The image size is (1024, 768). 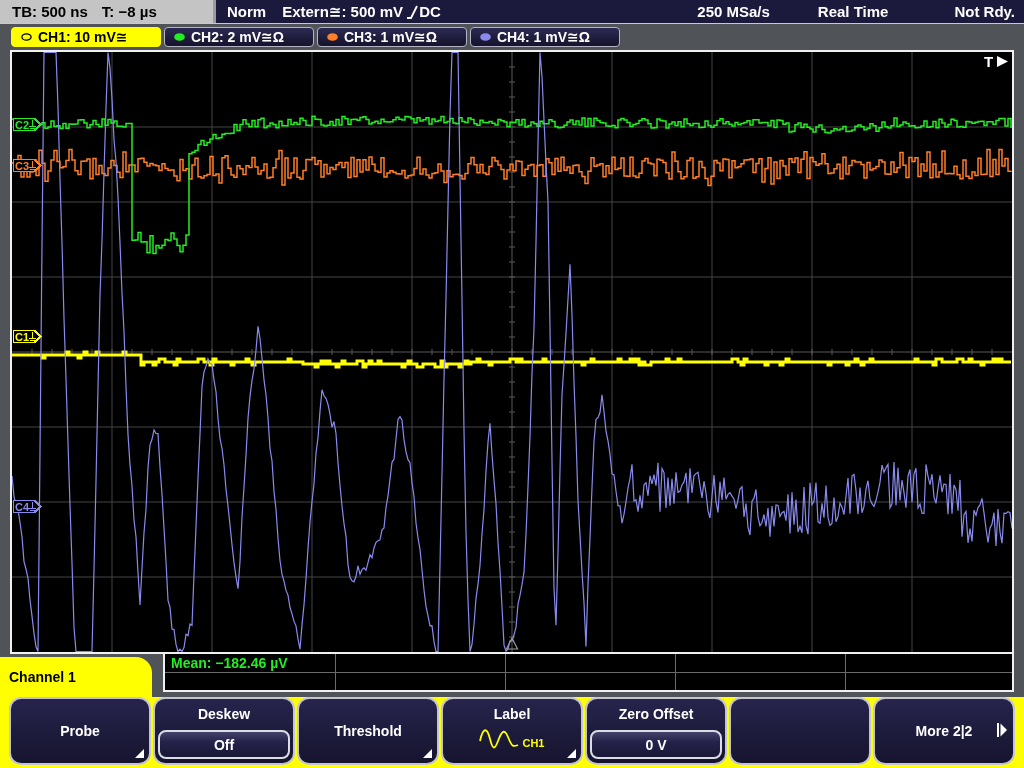 I want to click on trigger-label: T, so click(x=989, y=61).